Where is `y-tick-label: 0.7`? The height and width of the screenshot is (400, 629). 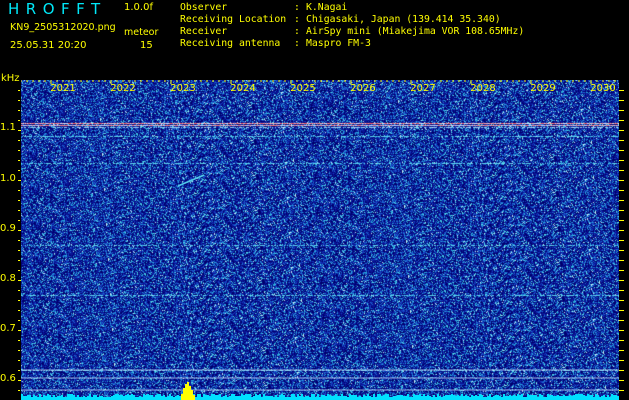
y-tick-label: 0.7 is located at coordinates (8, 328).